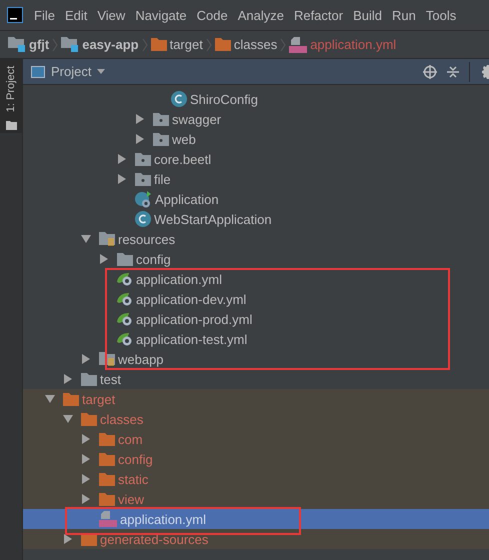 This screenshot has height=560, width=489. Describe the element at coordinates (130, 439) in the screenshot. I see `tree-item-label: com` at that location.